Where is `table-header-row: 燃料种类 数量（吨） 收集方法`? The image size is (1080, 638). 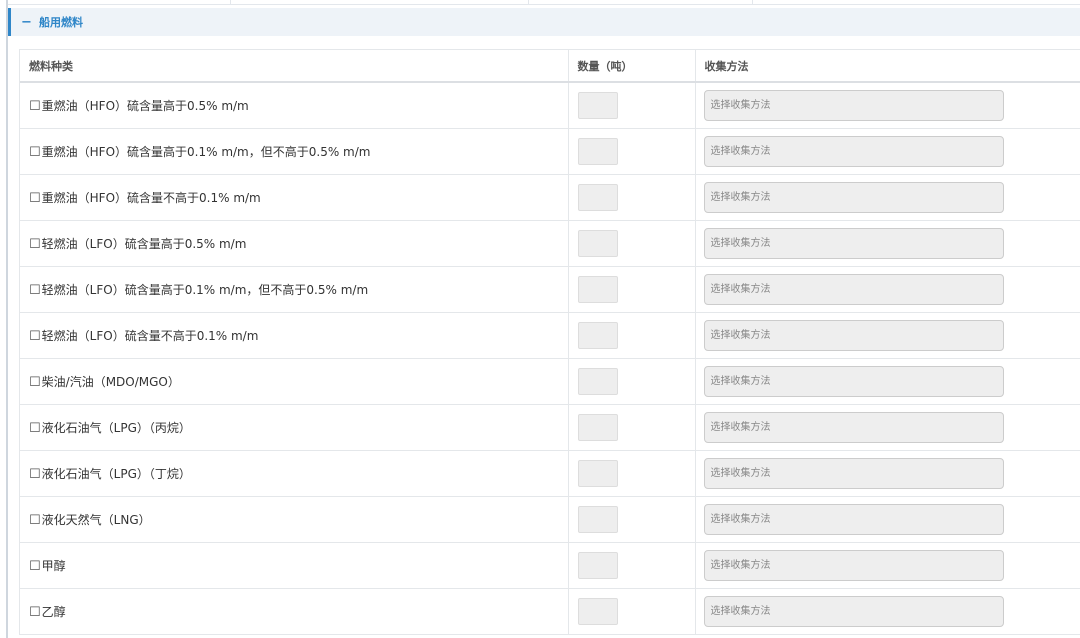
table-header-row: 燃料种类 数量（吨） 收集方法 is located at coordinates (550, 66).